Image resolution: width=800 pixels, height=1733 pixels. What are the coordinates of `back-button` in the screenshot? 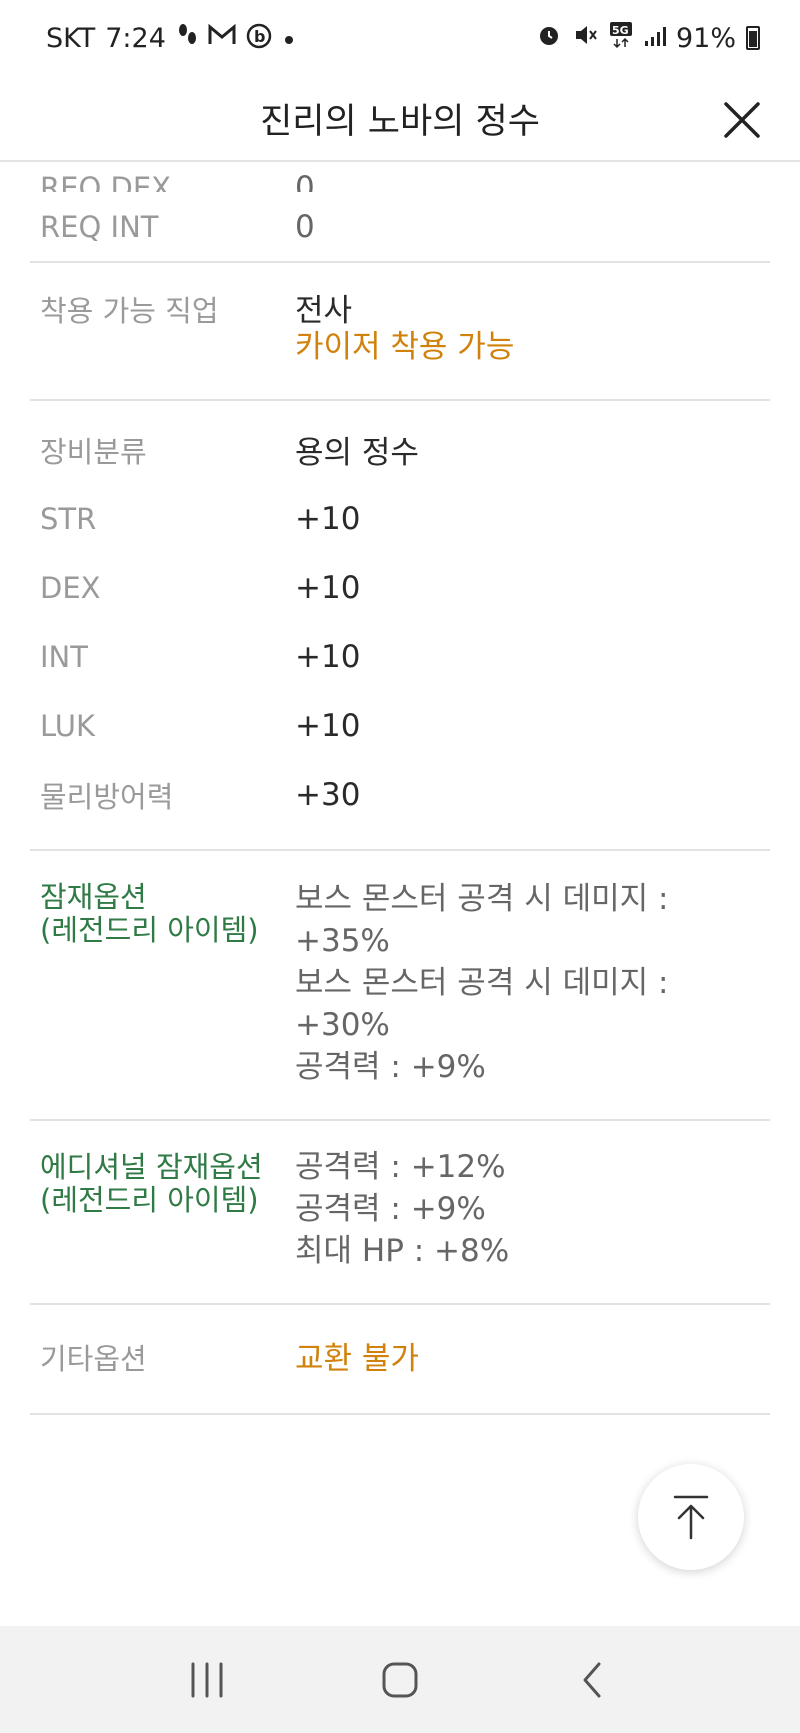 It's located at (593, 1680).